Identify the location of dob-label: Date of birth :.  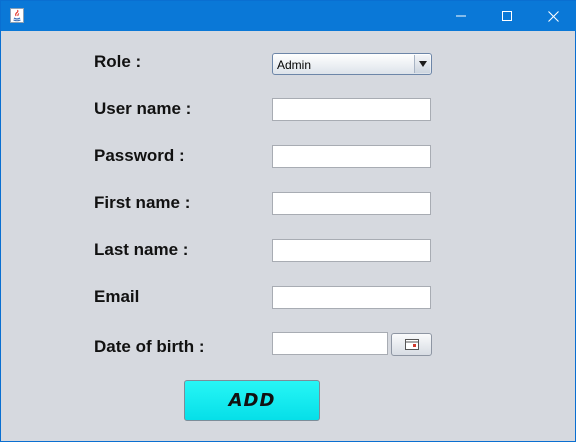
(149, 346).